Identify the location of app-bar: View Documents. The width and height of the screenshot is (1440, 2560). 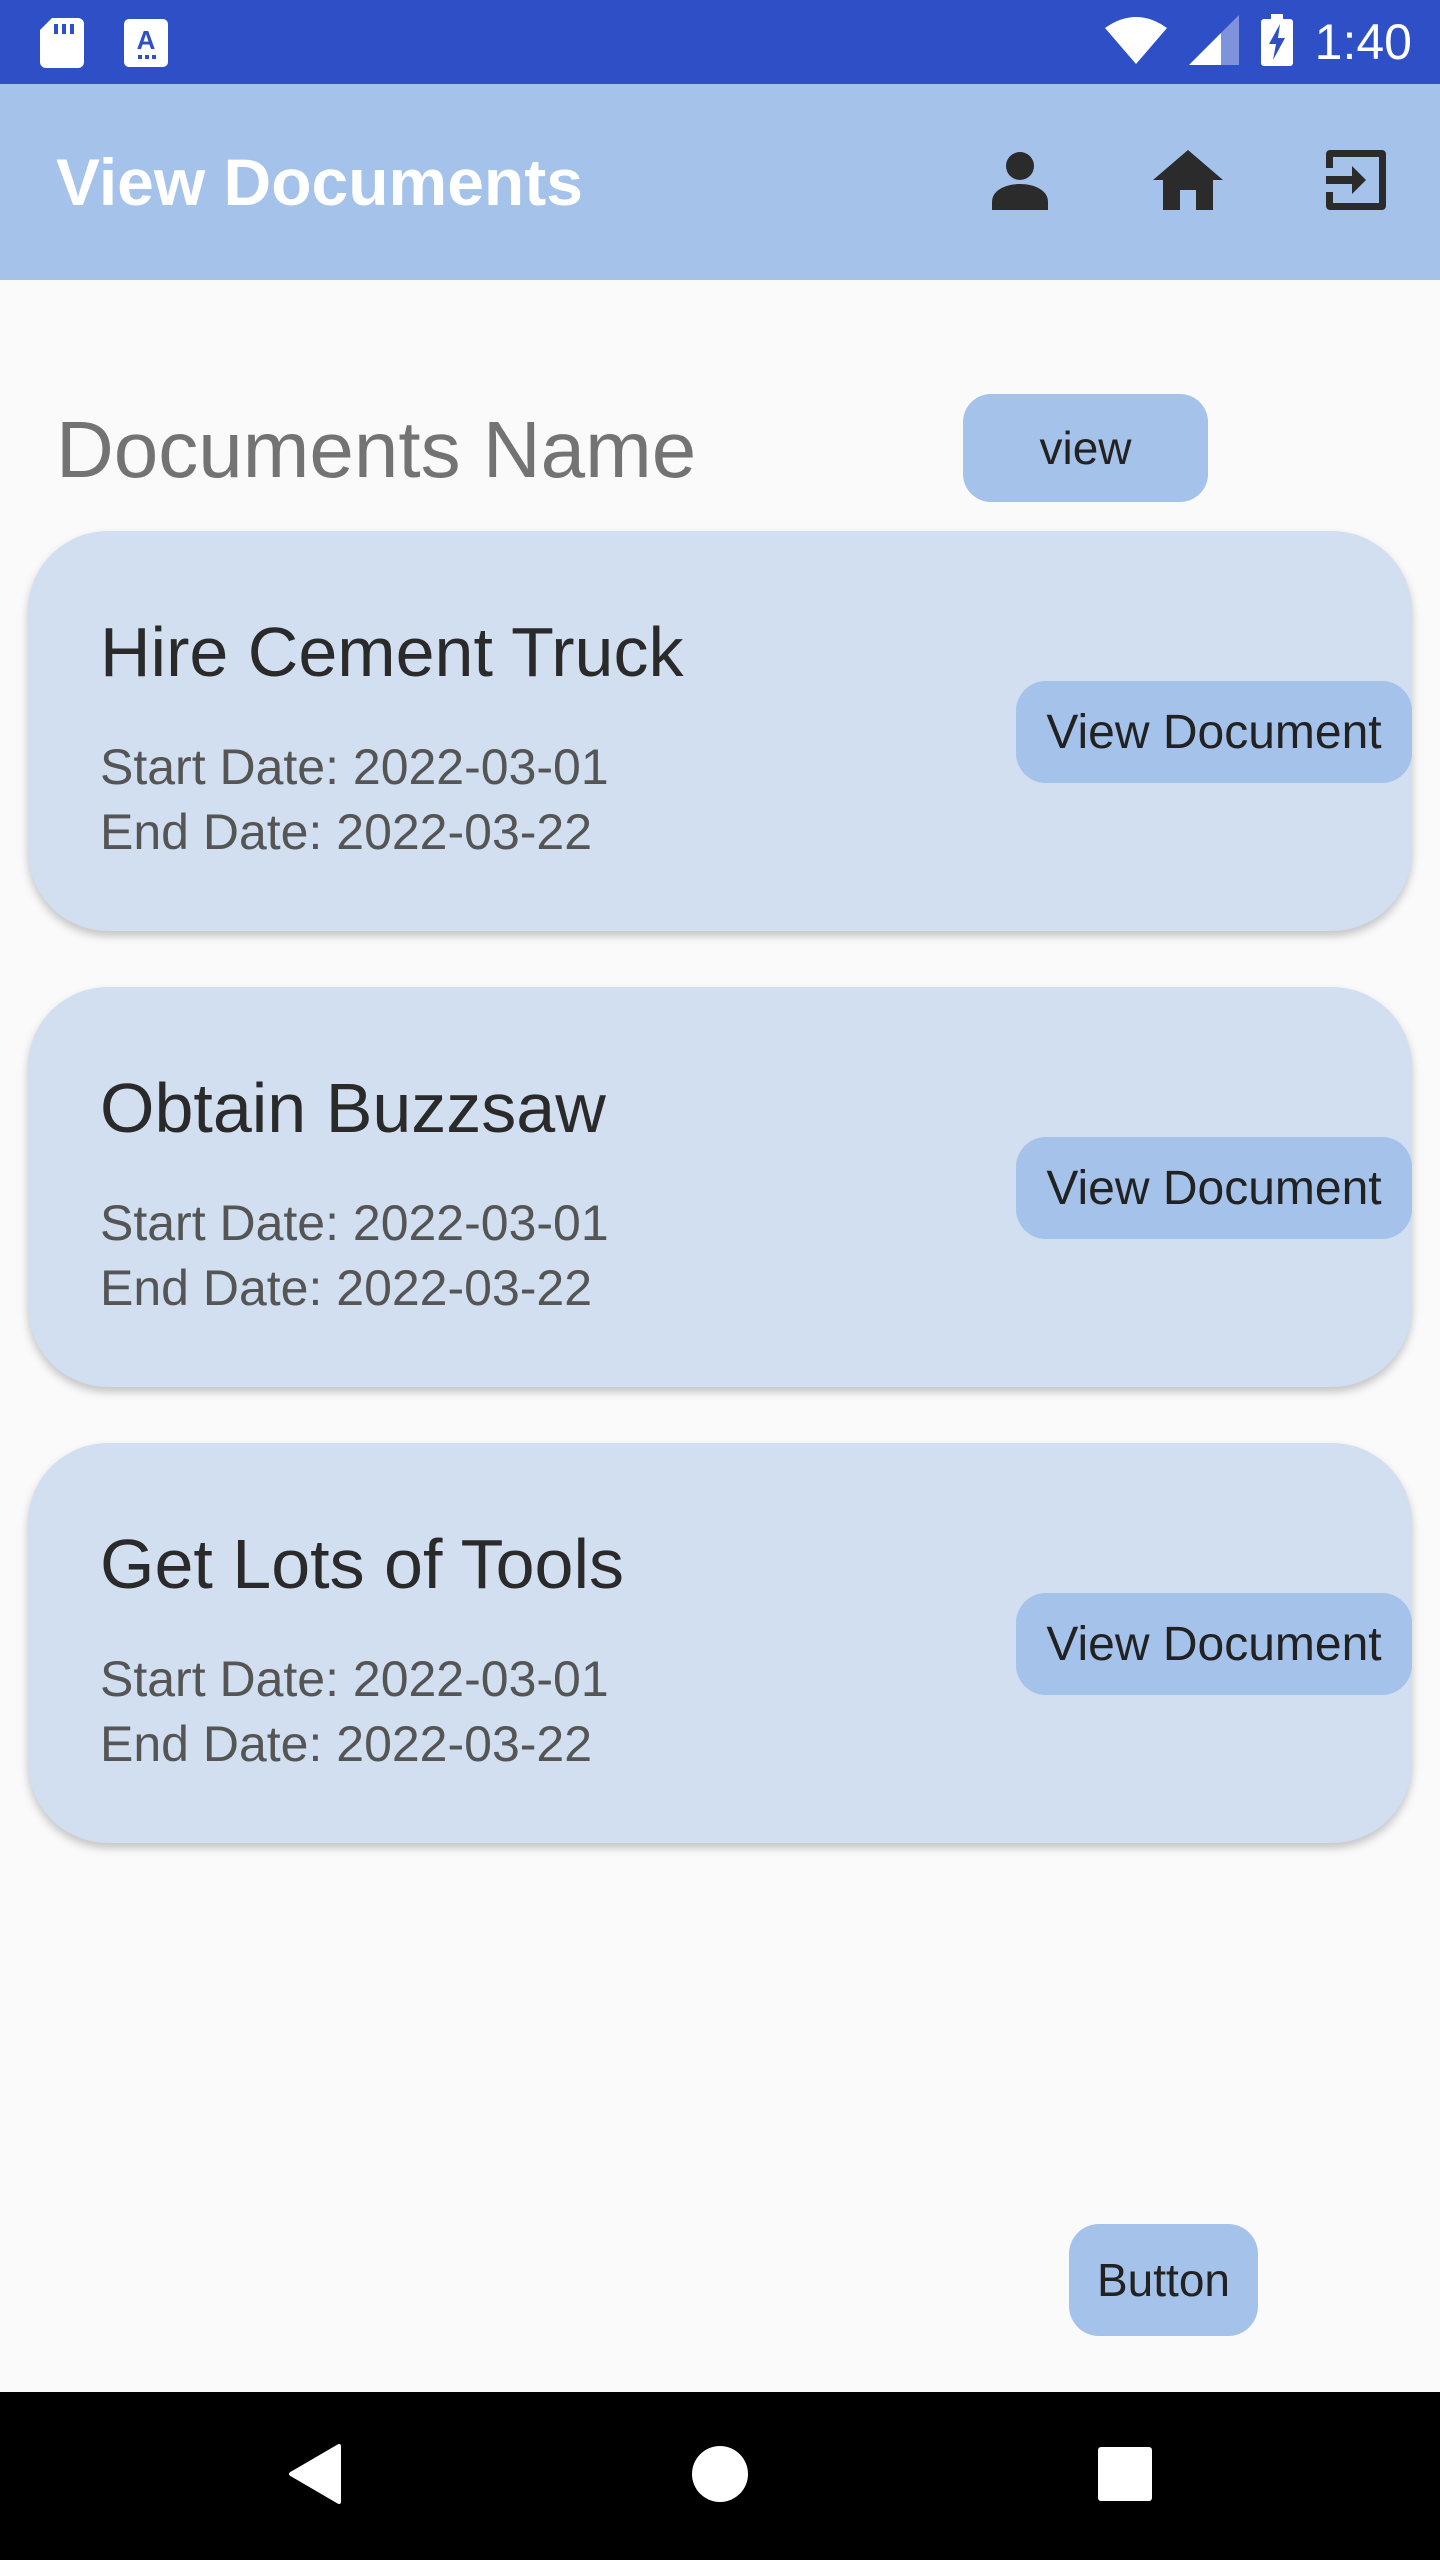
(720, 182).